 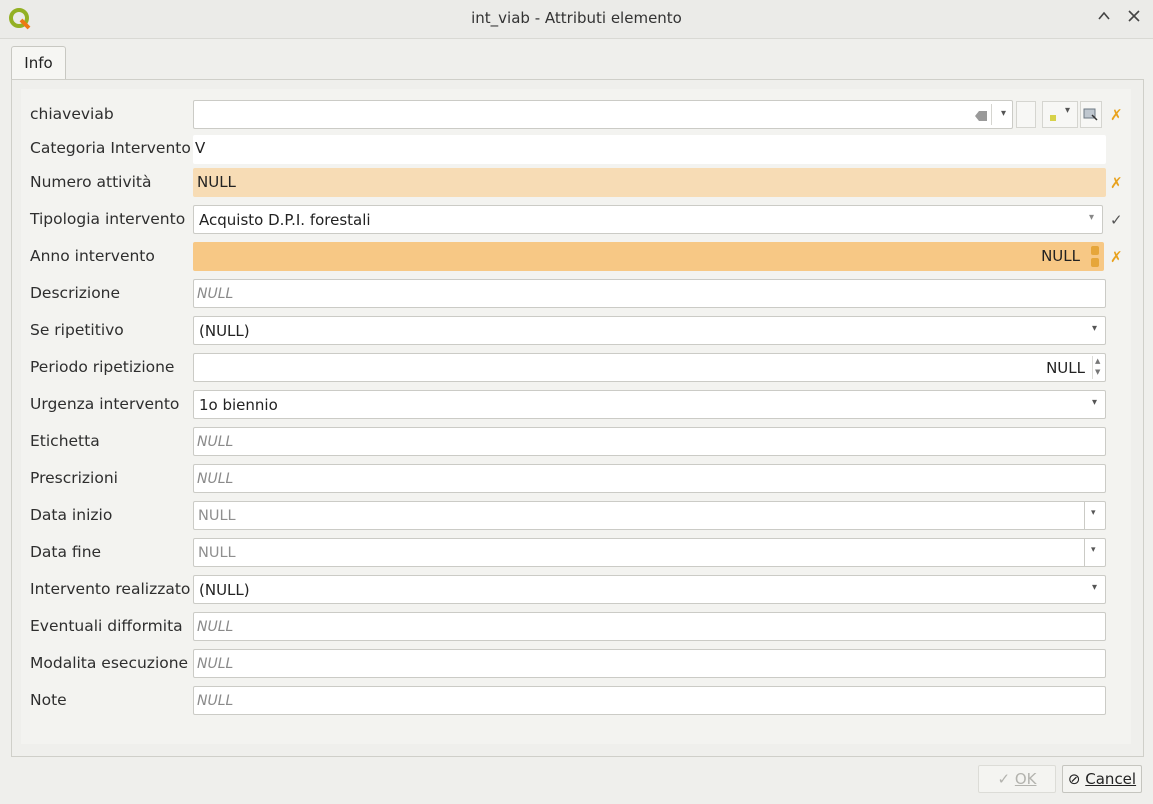 I want to click on window-title: int_viab - Attributi elemento, so click(x=576, y=18).